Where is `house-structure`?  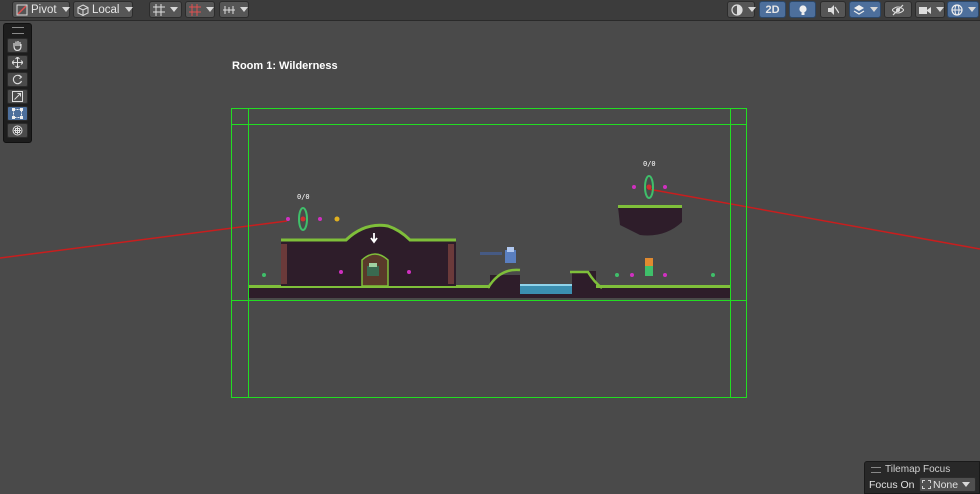
house-structure is located at coordinates (368, 255).